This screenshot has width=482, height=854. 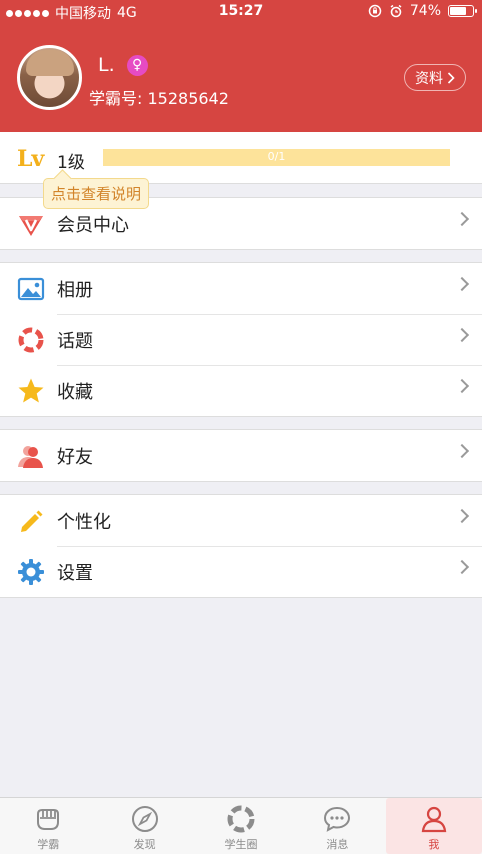 What do you see at coordinates (30, 457) in the screenshot?
I see `friends-icon` at bounding box center [30, 457].